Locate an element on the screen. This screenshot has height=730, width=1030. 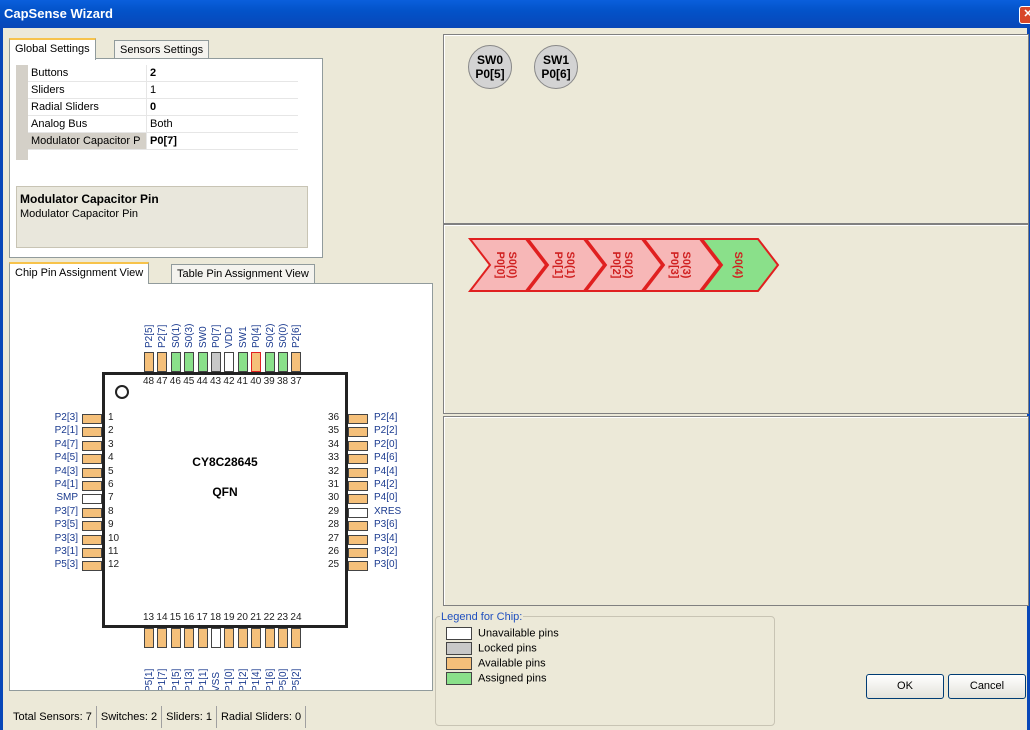
pin-label: P4[5] is located at coordinates (66, 458).